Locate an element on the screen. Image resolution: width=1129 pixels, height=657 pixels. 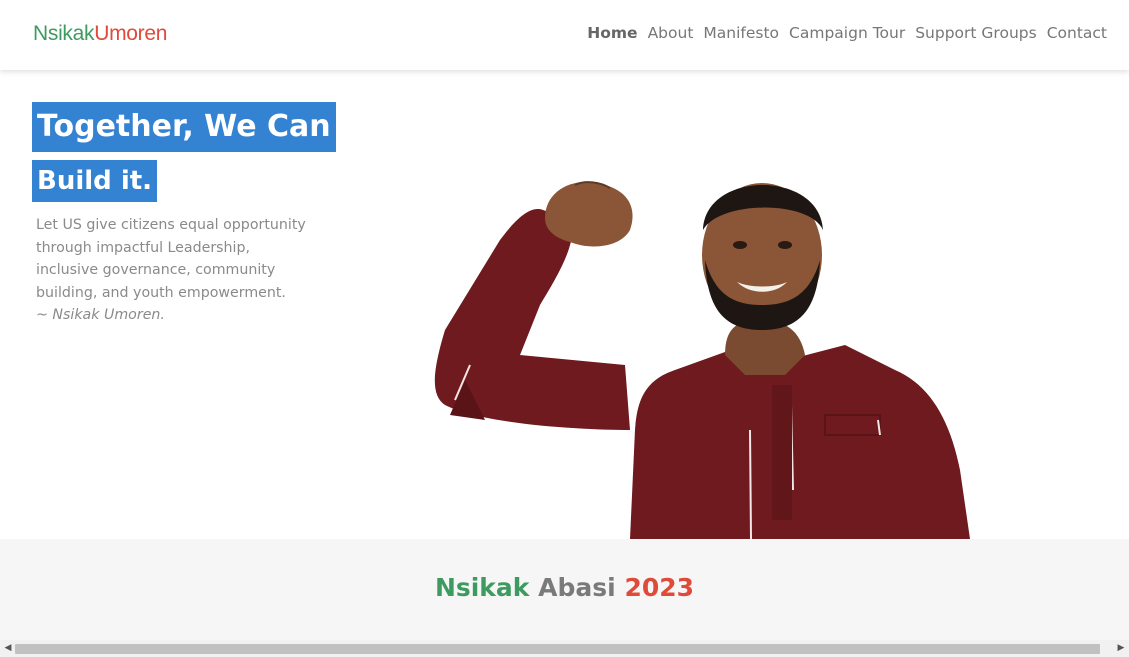
site-logo: NsikakUmoren is located at coordinates (100, 34).